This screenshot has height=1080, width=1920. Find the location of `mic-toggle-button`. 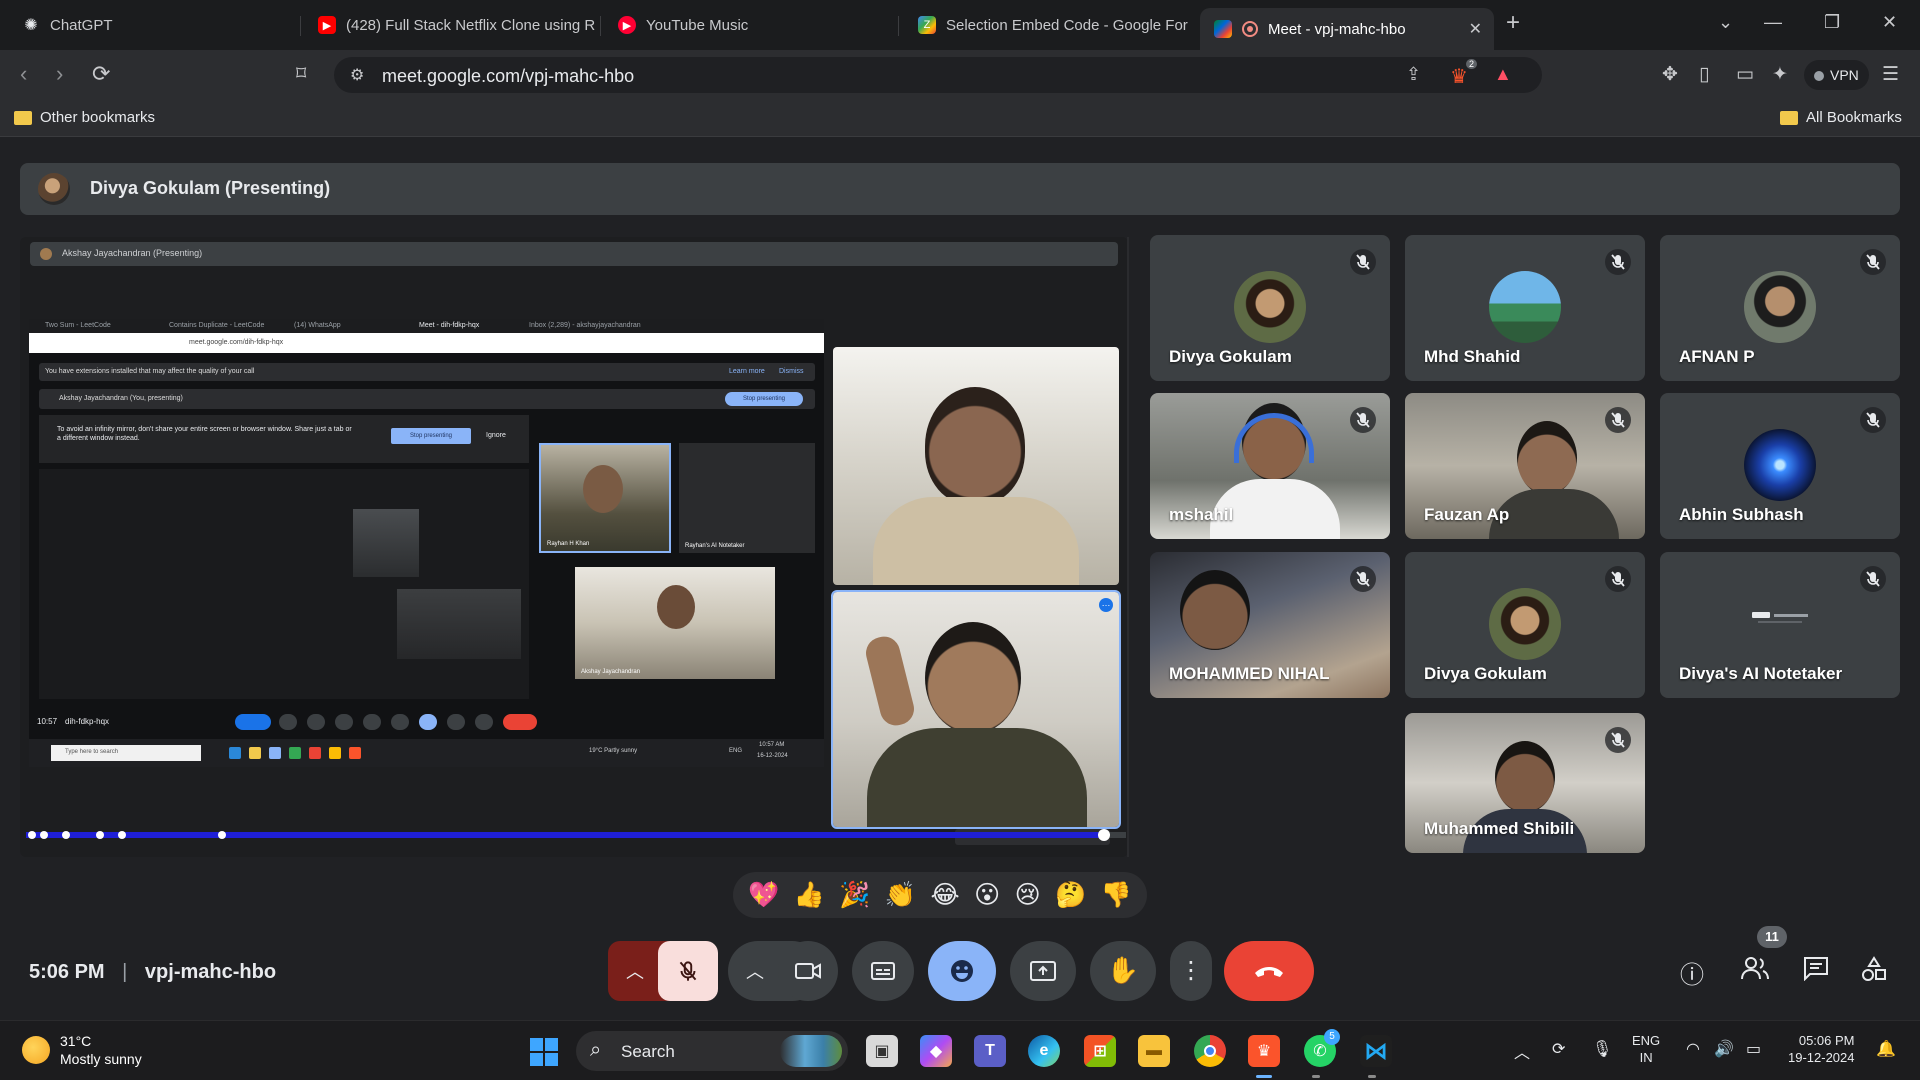

mic-toggle-button is located at coordinates (688, 971).